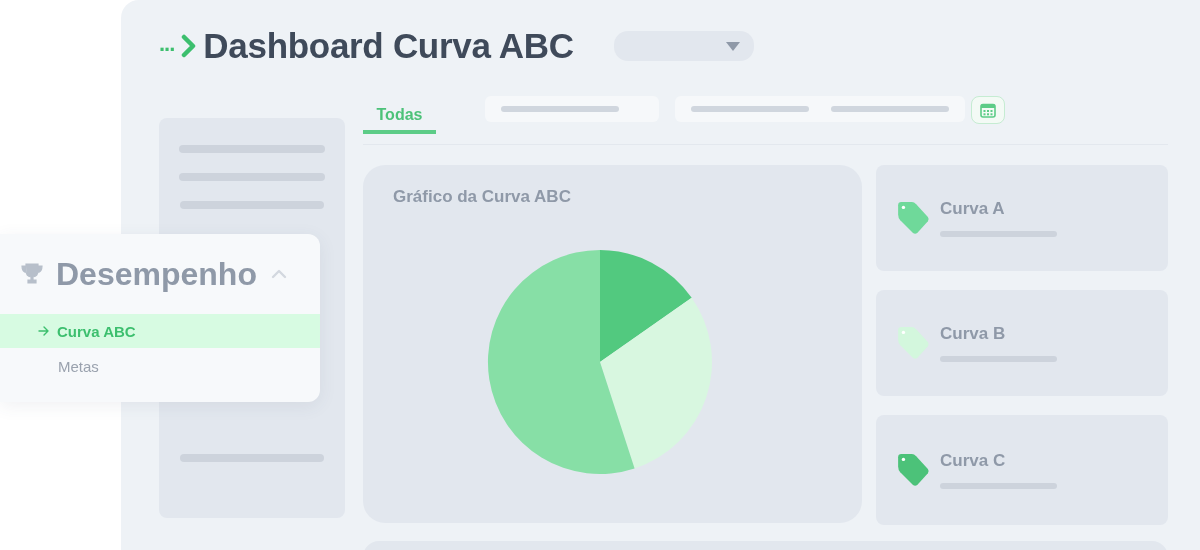  Describe the element at coordinates (973, 461) in the screenshot. I see `curve-label: Curva C` at that location.